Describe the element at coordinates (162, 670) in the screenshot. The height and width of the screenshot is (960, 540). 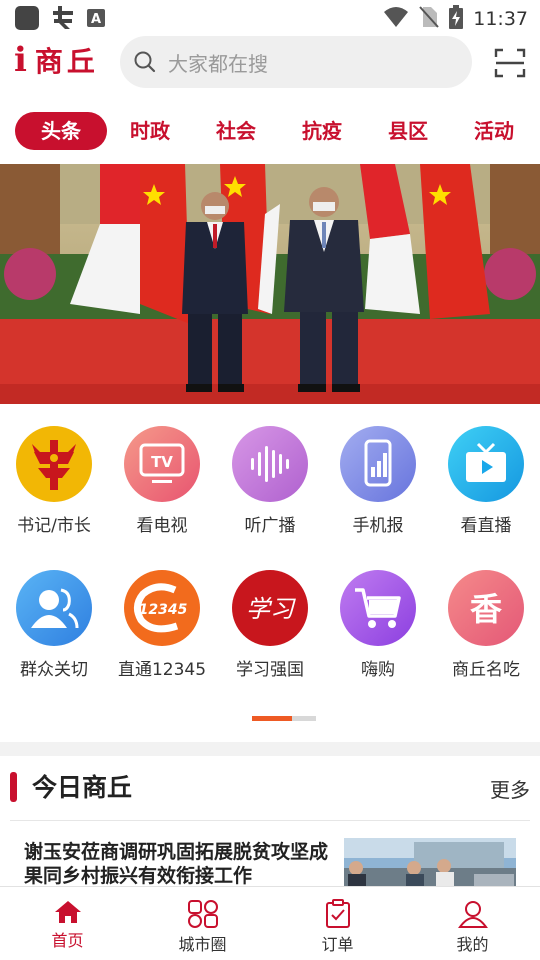
I see `grid-label: 直通12345` at that location.